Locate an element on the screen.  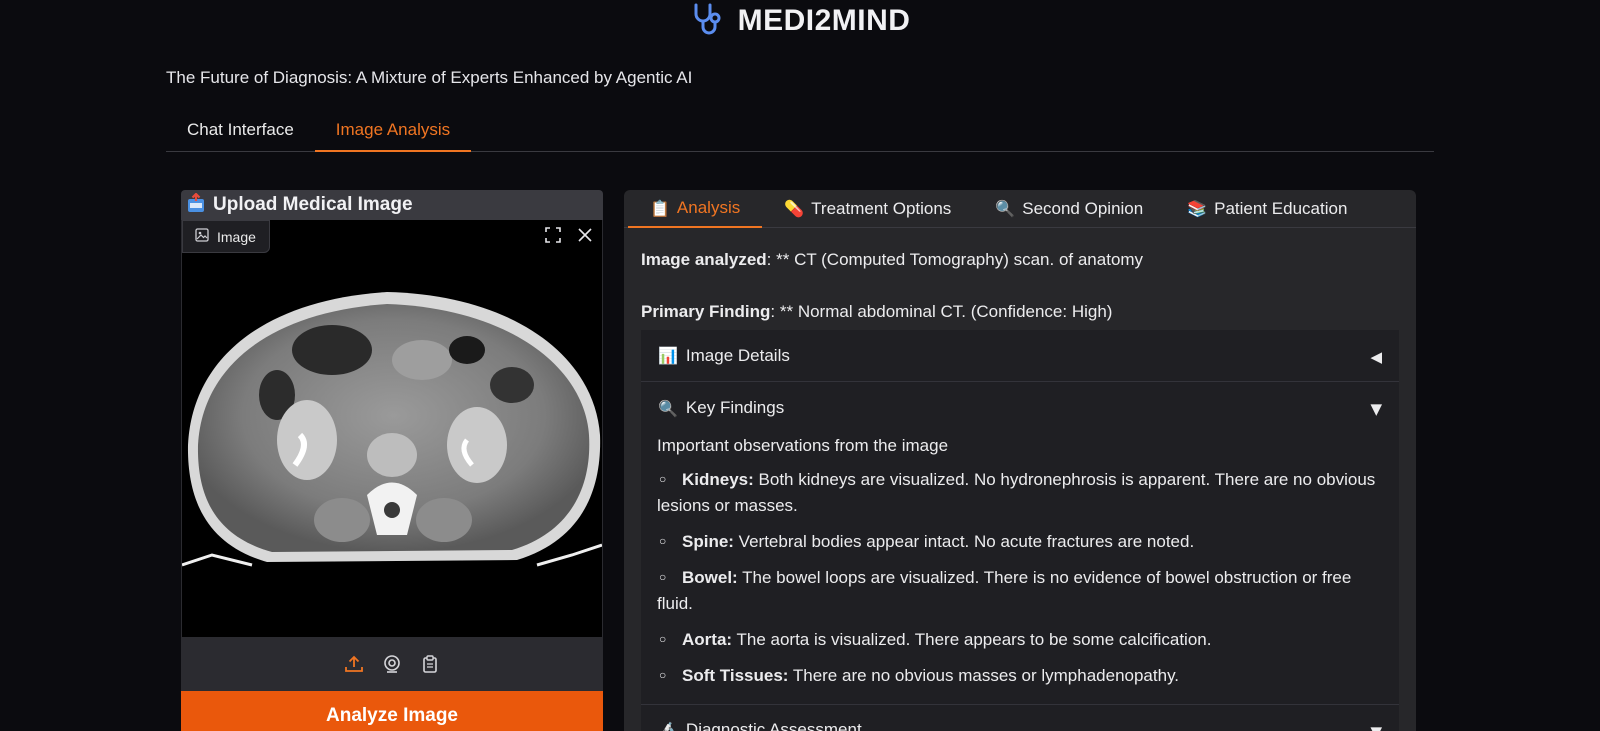
image-source-toolbar is located at coordinates (392, 664).